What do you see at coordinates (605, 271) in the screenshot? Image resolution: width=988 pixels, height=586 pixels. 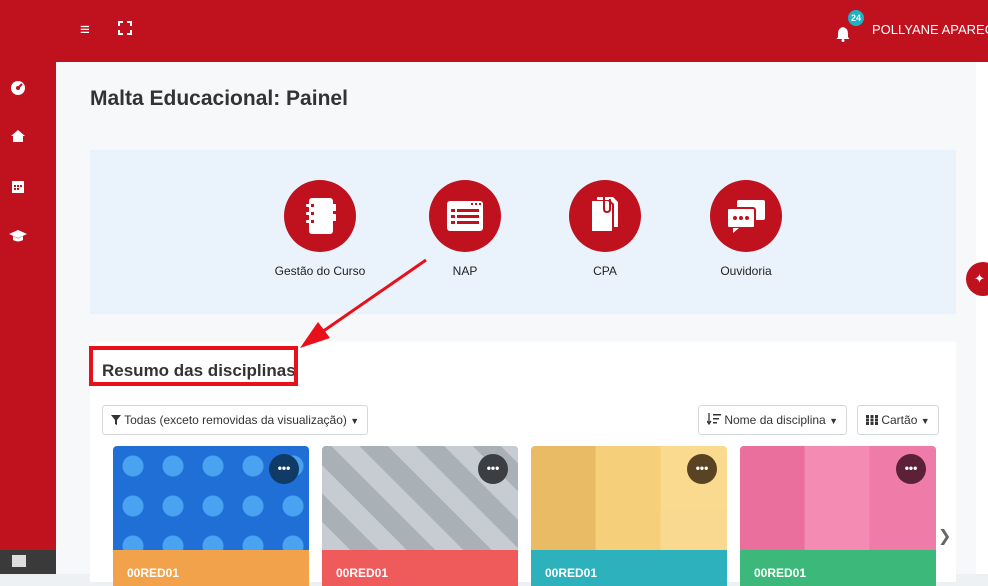 I see `quick-link-label: CPA` at bounding box center [605, 271].